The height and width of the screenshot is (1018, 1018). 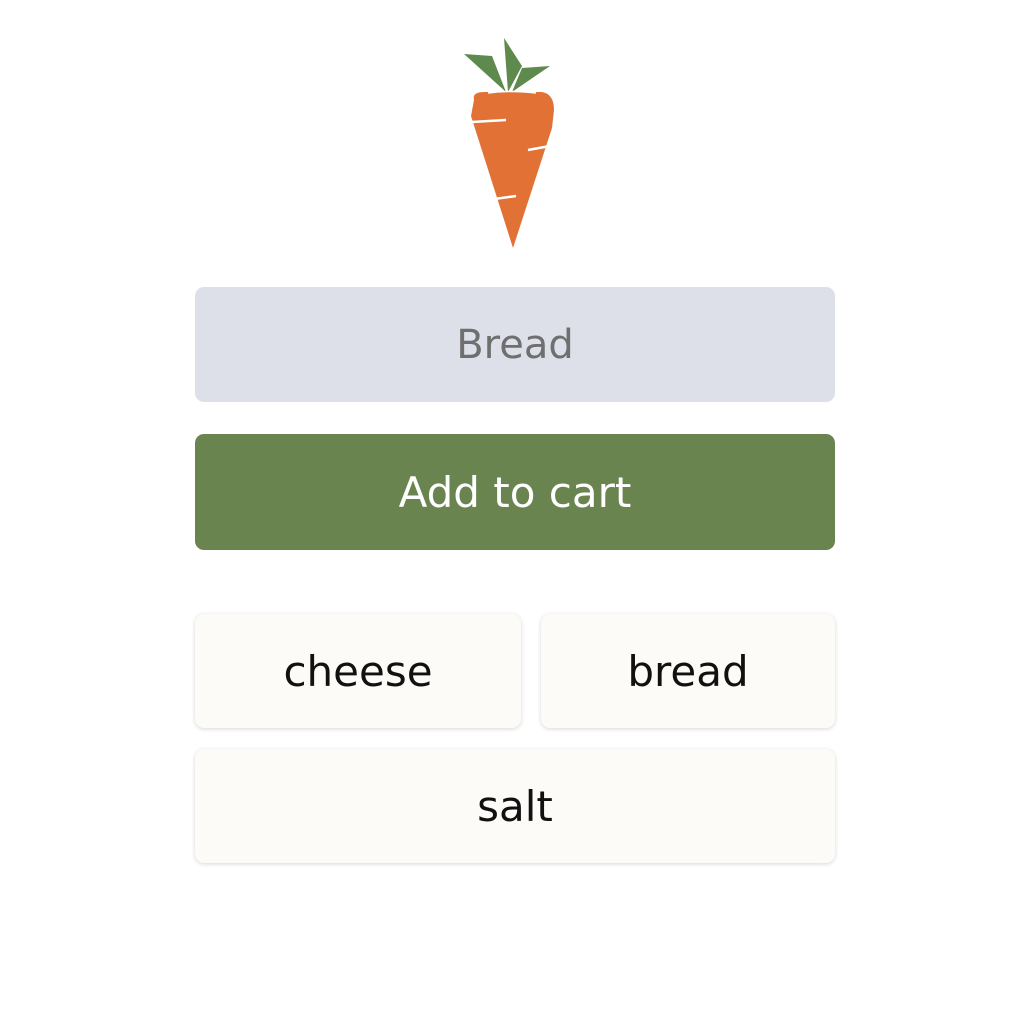 I want to click on item-chip-salt: salt, so click(x=515, y=806).